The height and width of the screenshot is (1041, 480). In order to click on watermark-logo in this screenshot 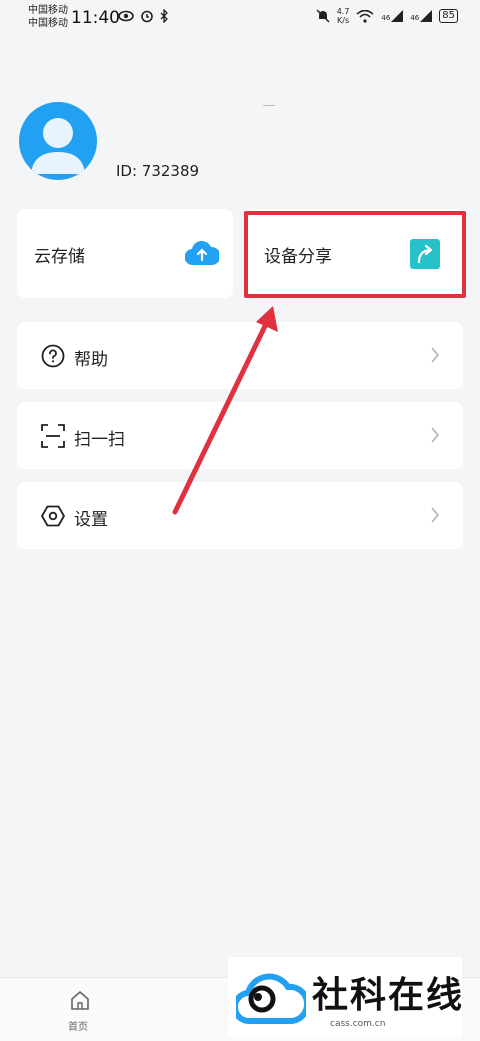, I will do `click(271, 999)`.